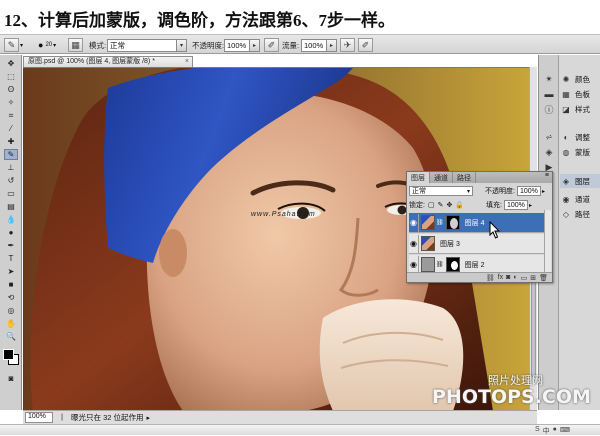 This screenshot has width=600, height=436. What do you see at coordinates (237, 45) in the screenshot?
I see `opacity-value: 100%` at bounding box center [237, 45].